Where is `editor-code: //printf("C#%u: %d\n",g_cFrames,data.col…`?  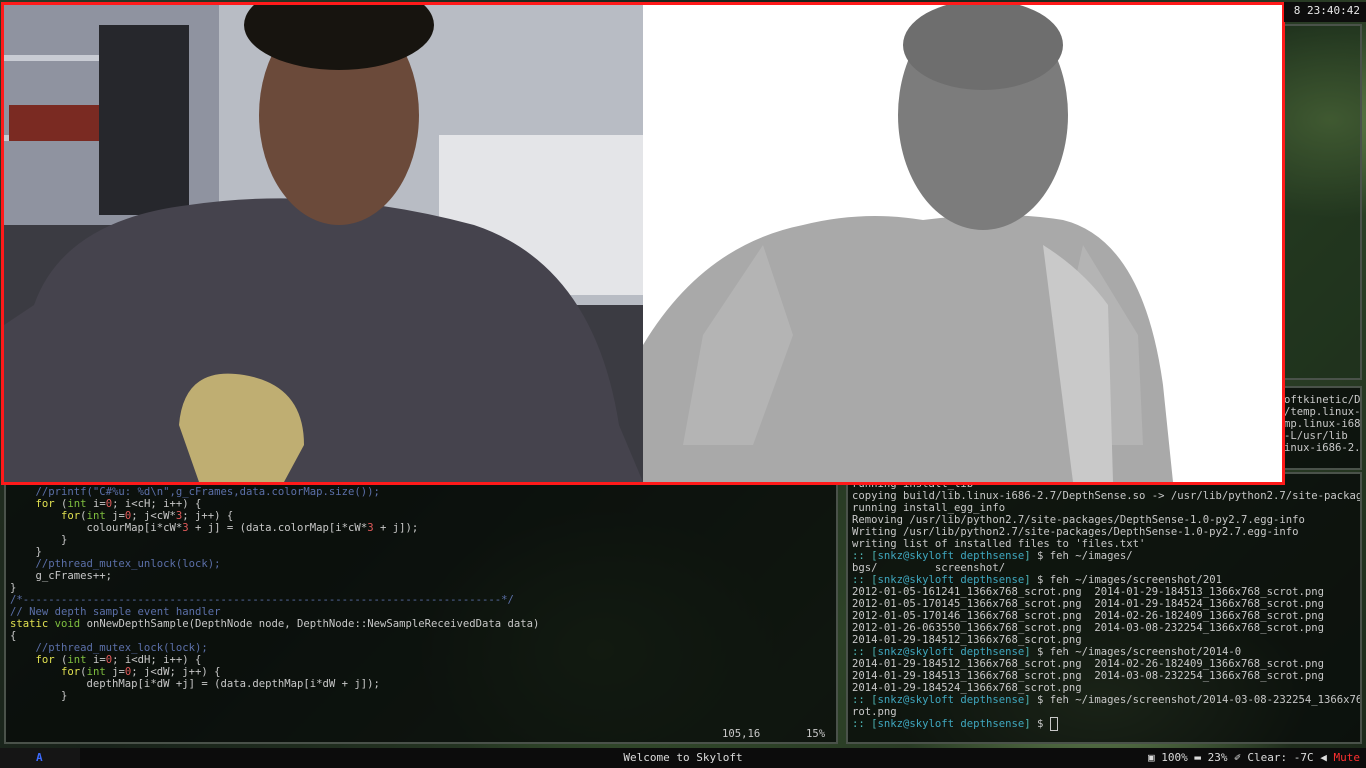
editor-code: //printf("C#%u: %d\n",g_cFrames,data.col… is located at coordinates (274, 594).